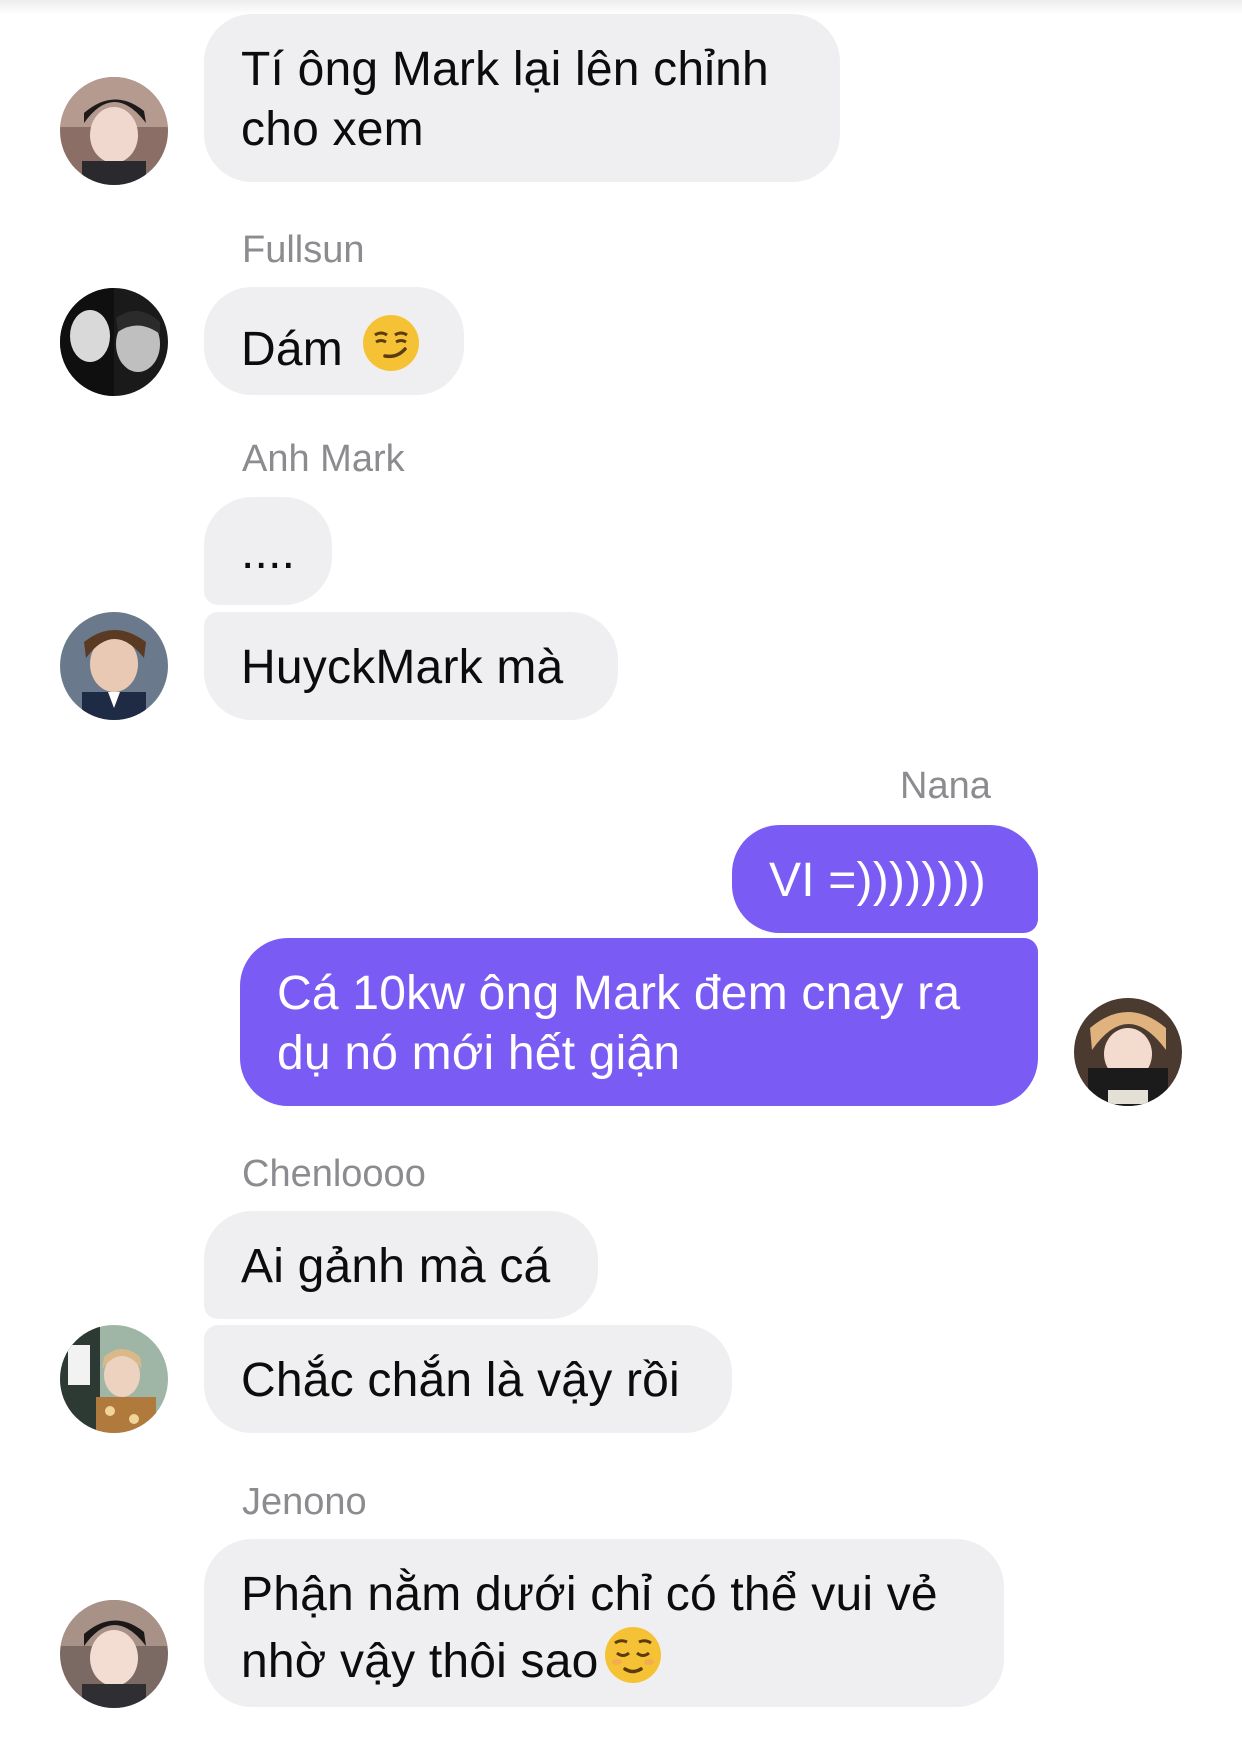 This screenshot has height=1751, width=1242. I want to click on message-bubble: HuyckMark mà, so click(411, 666).